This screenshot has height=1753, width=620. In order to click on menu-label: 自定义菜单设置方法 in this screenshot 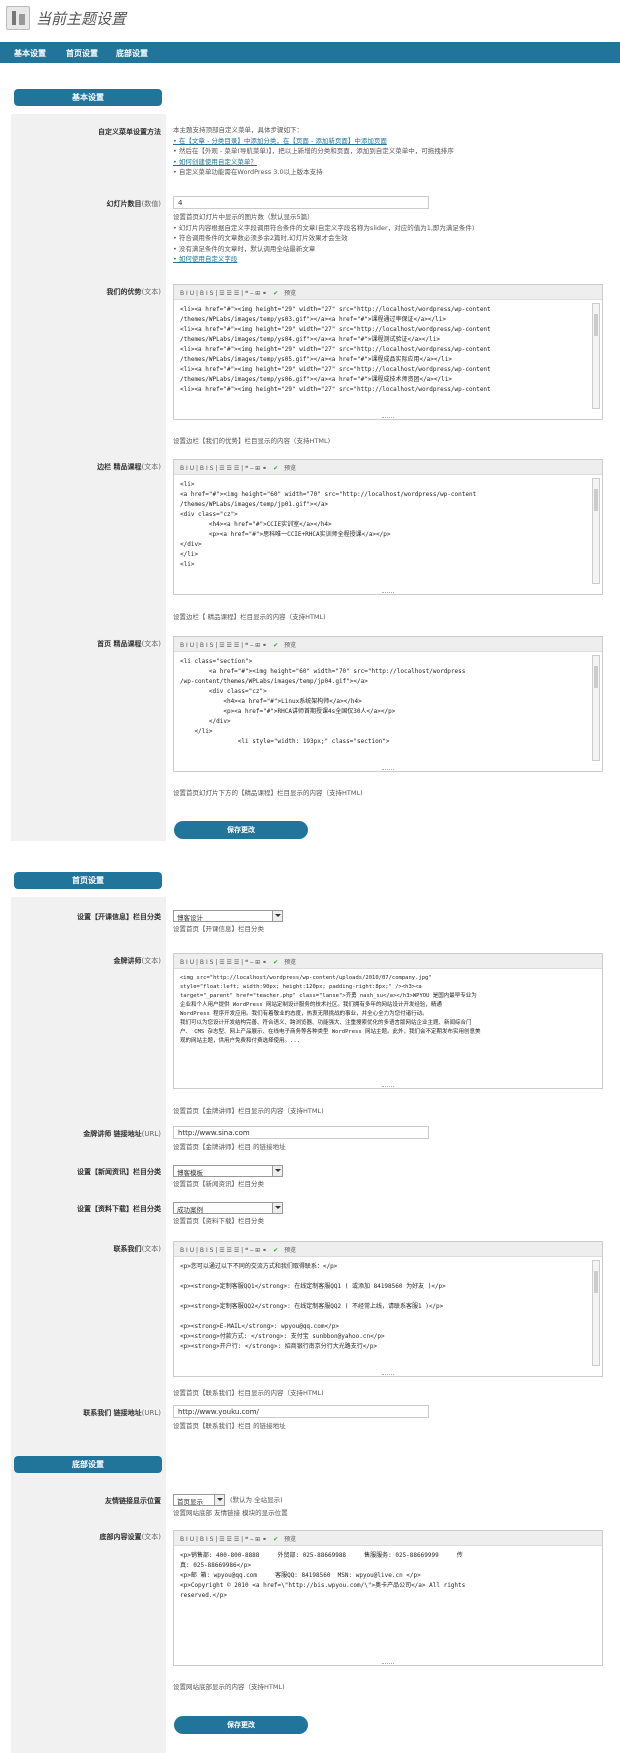, I will do `click(129, 132)`.